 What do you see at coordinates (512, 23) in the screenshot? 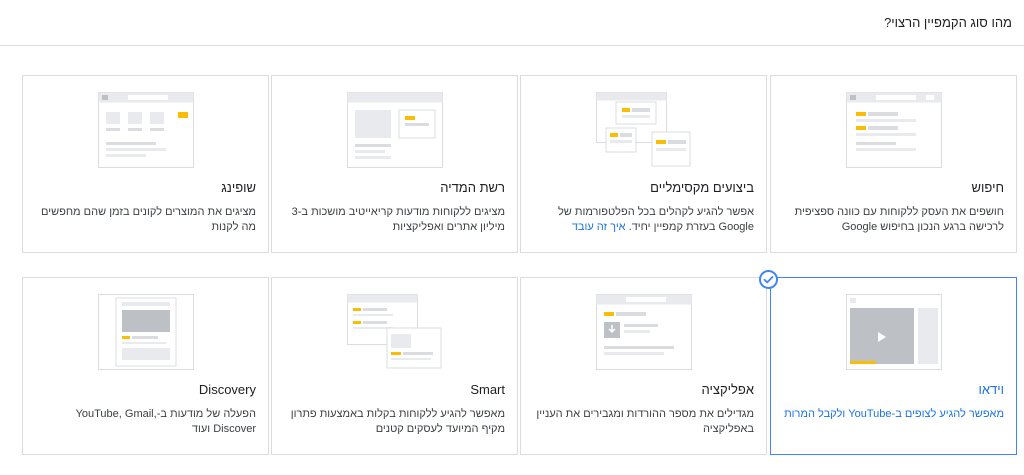
I see `page-header: מהו סוג הקמפיין הרצוי?` at bounding box center [512, 23].